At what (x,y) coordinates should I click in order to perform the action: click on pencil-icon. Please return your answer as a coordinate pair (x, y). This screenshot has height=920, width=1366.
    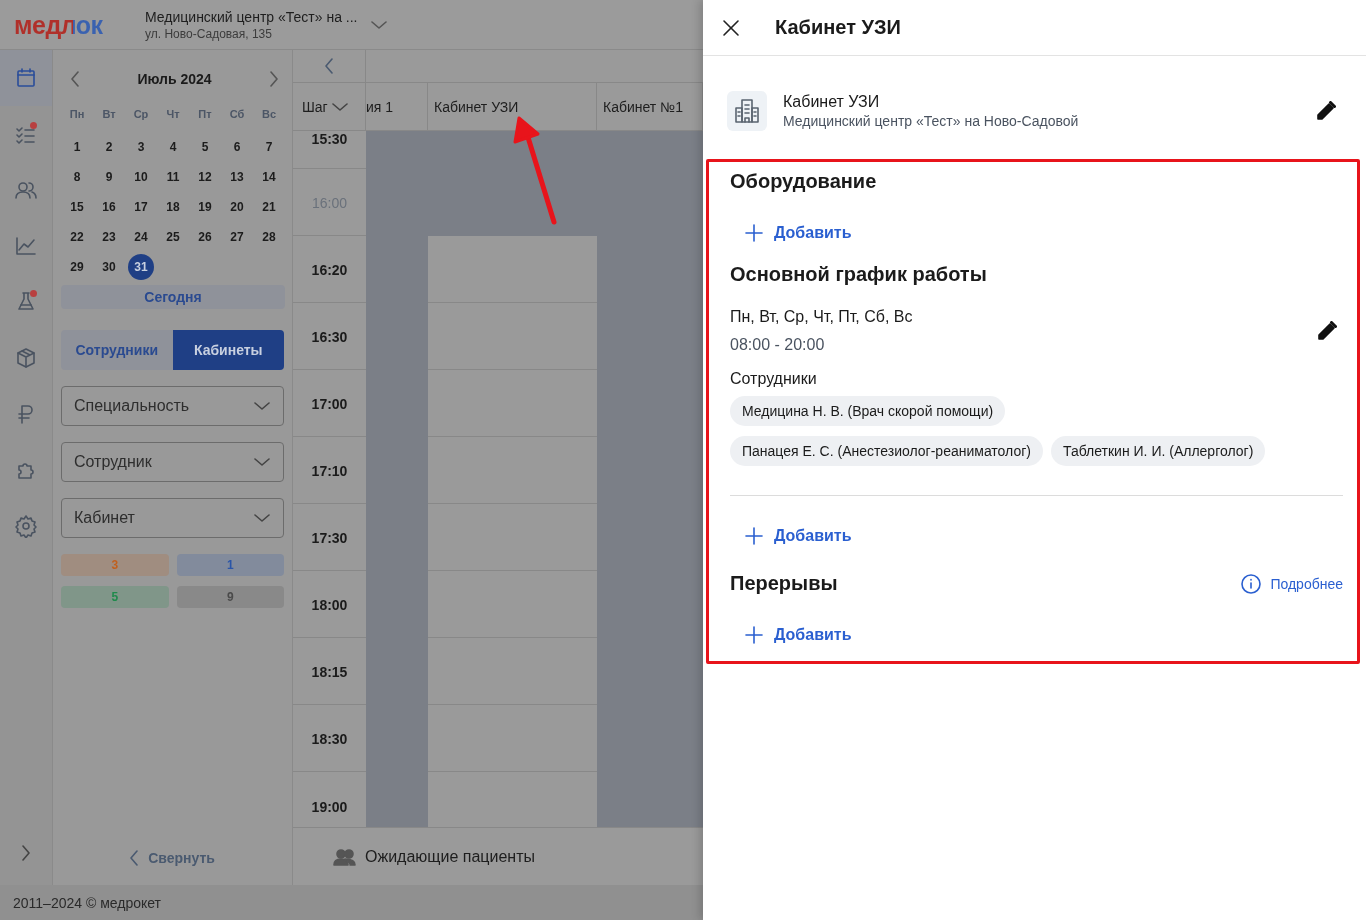
    Looking at the image, I should click on (1327, 331).